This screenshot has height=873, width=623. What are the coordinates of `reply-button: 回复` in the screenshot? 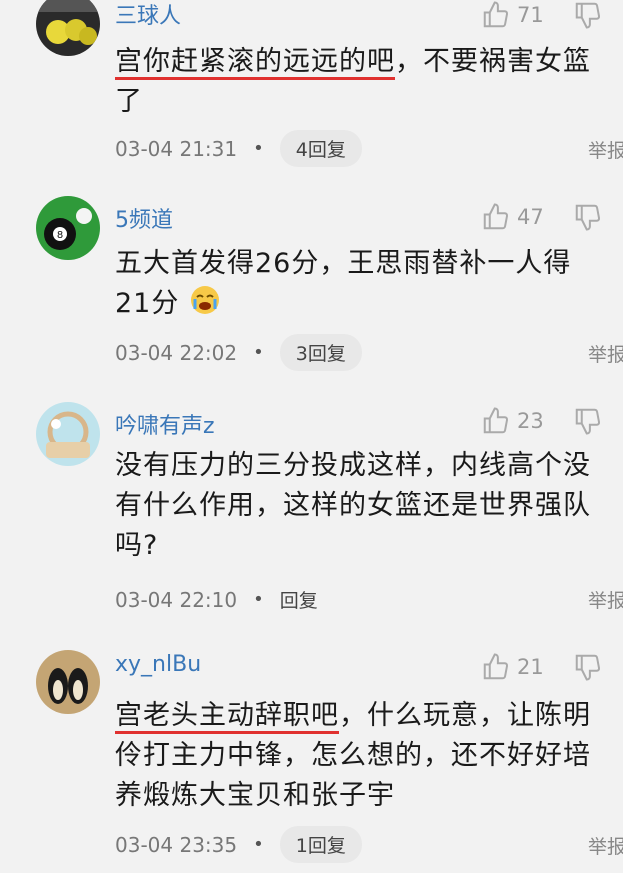 It's located at (299, 599).